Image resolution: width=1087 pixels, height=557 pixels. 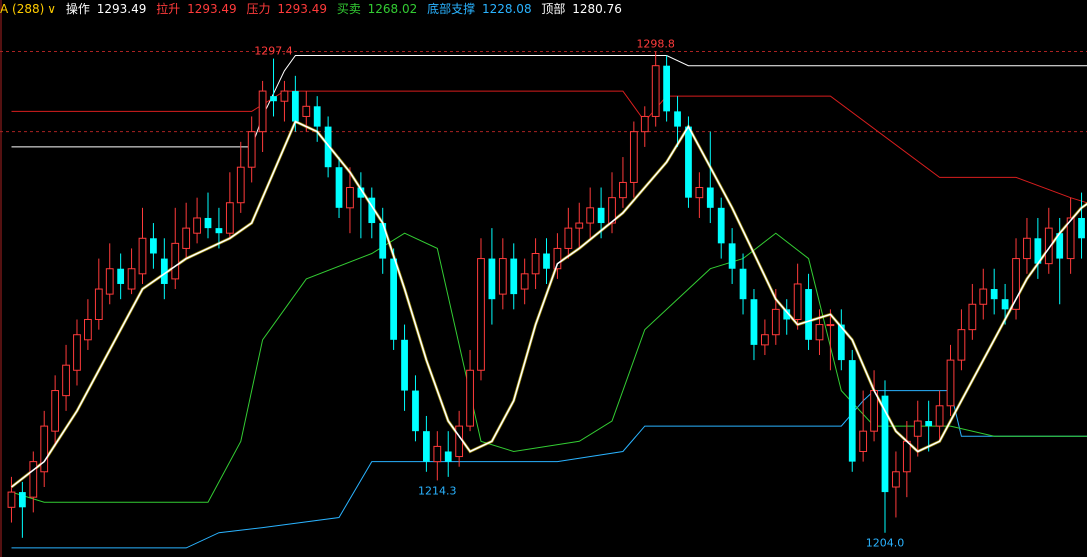 I want to click on indicator-label: 顶部, so click(x=553, y=9).